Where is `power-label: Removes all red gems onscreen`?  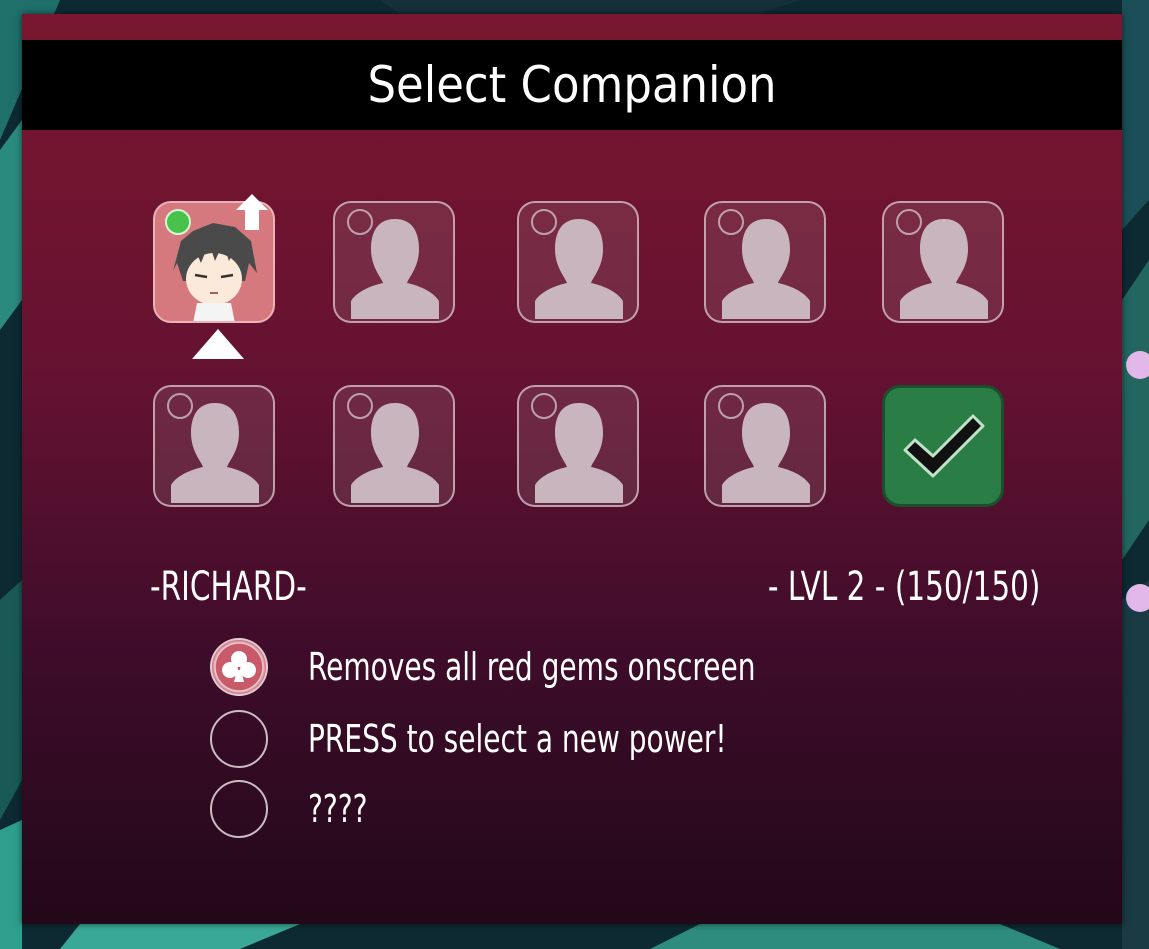 power-label: Removes all red gems onscreen is located at coordinates (532, 667).